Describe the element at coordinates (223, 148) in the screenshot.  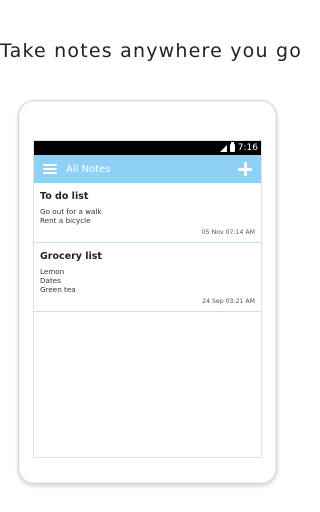
I see `signal-icon` at that location.